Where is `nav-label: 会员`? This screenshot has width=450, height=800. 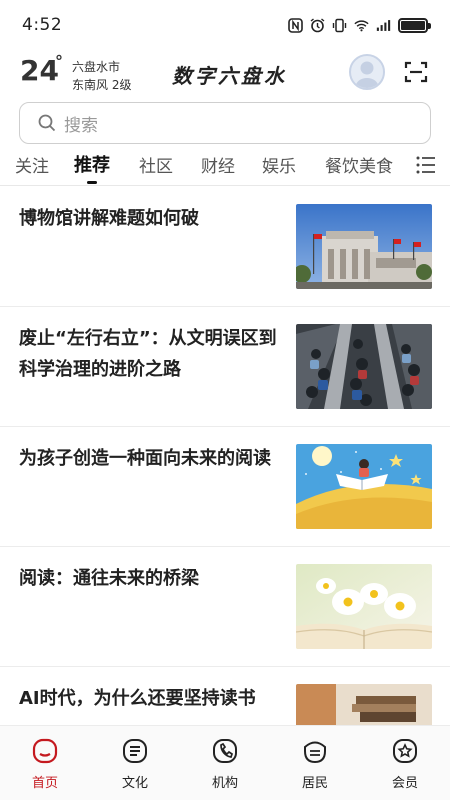 nav-label: 会员 is located at coordinates (404, 783).